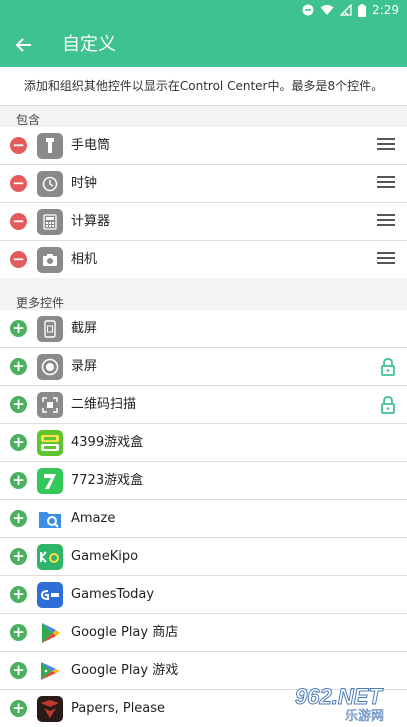 The height and width of the screenshot is (727, 407). What do you see at coordinates (203, 222) in the screenshot?
I see `included-row-calculator: − 计算器` at bounding box center [203, 222].